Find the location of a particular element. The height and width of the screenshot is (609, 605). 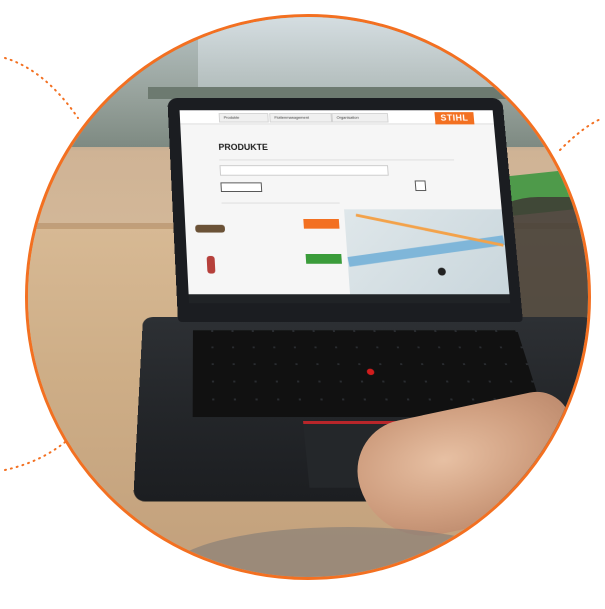

trackpoint is located at coordinates (370, 372).